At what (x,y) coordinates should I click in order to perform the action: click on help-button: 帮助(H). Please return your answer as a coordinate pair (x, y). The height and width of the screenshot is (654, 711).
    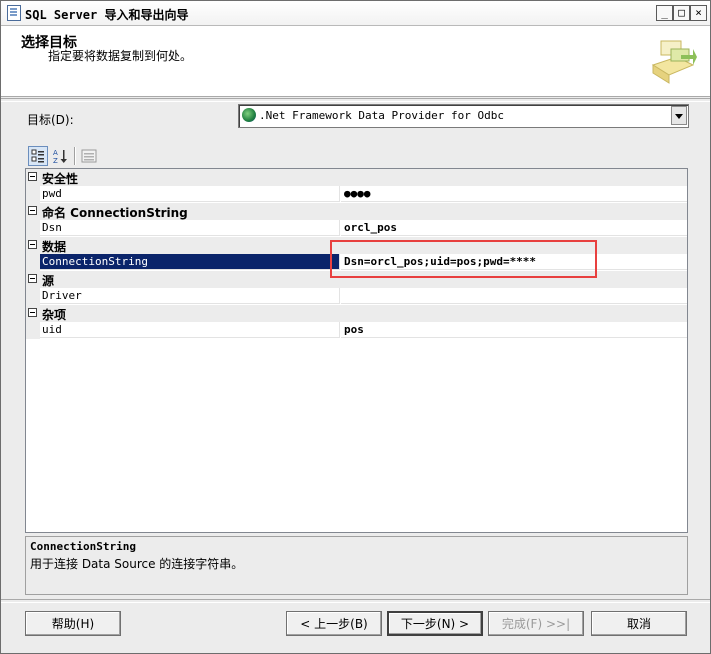
    Looking at the image, I should click on (73, 623).